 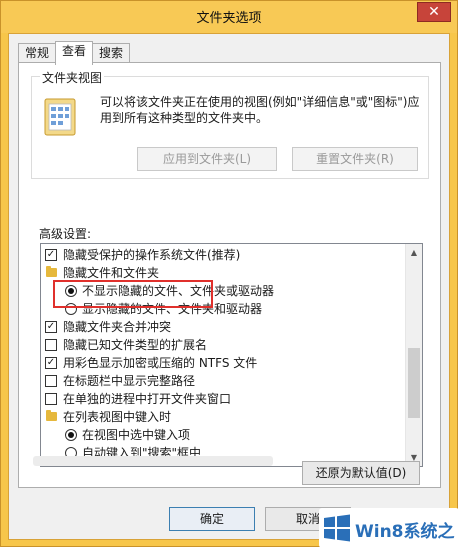 What do you see at coordinates (65, 234) in the screenshot?
I see `advanced-settings-label: 高级设置:` at bounding box center [65, 234].